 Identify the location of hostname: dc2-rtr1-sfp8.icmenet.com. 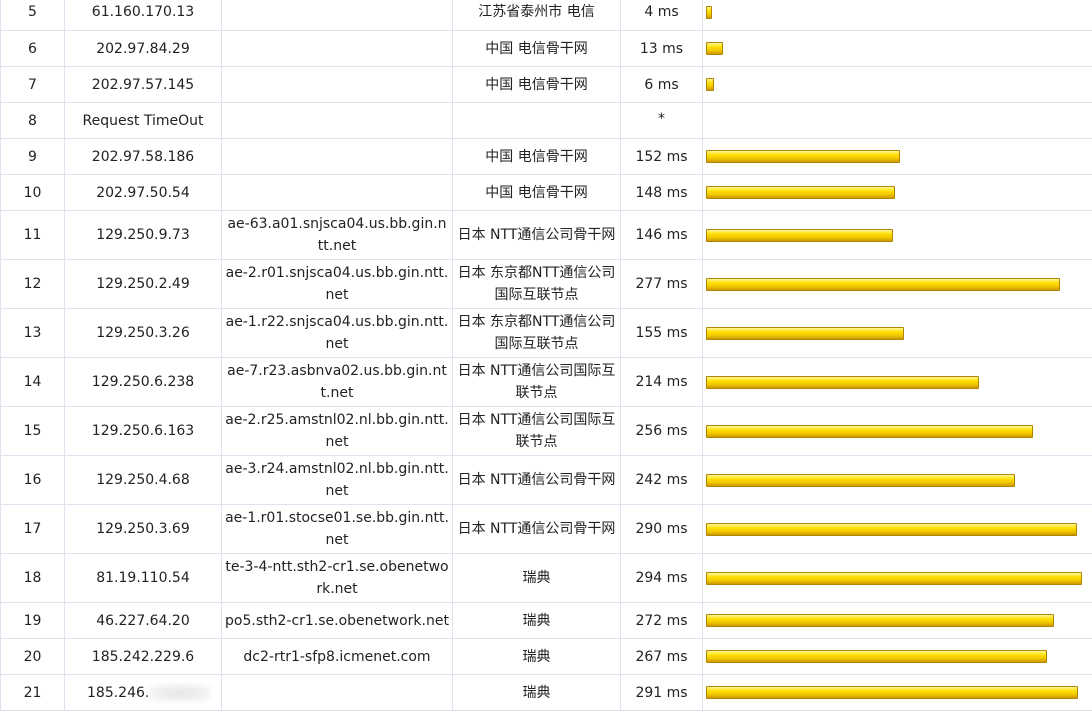
(337, 657).